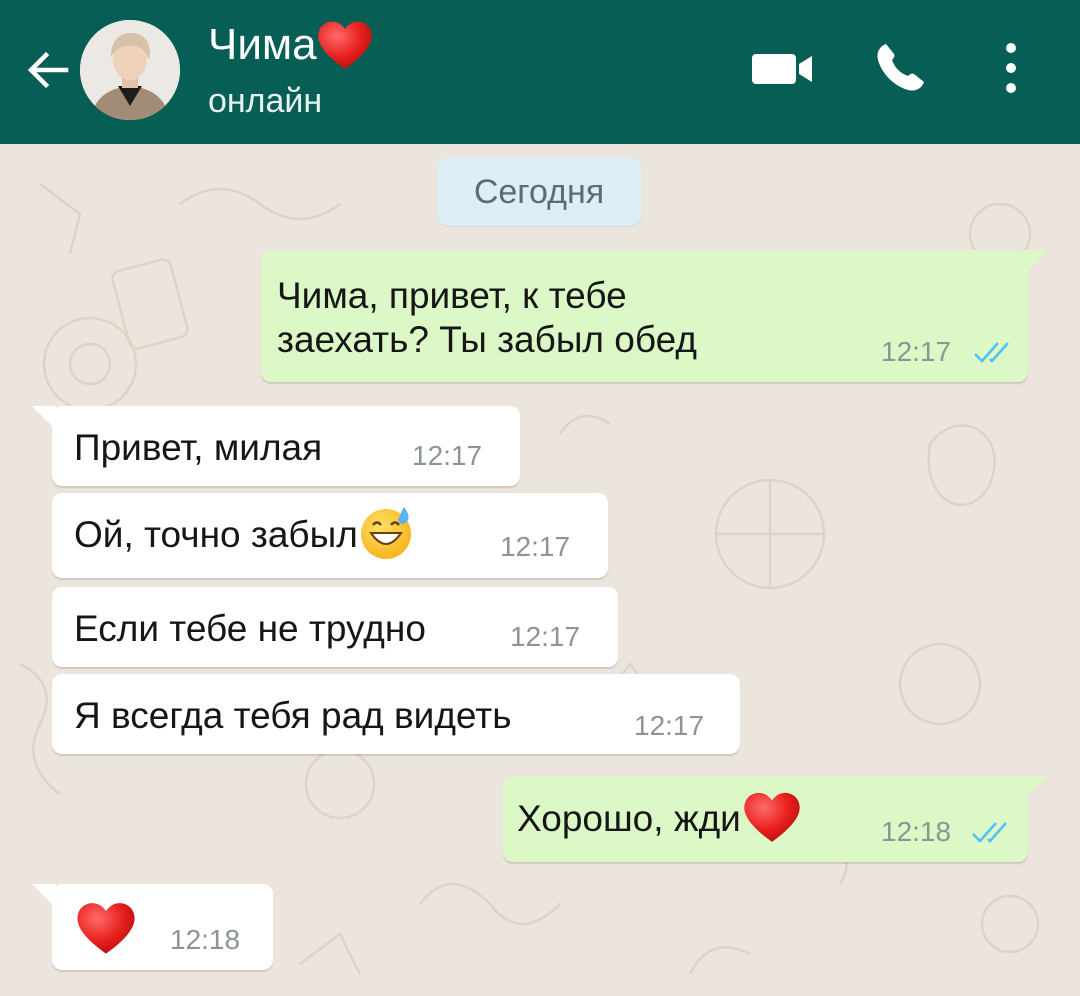 This screenshot has width=1080, height=996. What do you see at coordinates (900, 68) in the screenshot?
I see `phone-icon` at bounding box center [900, 68].